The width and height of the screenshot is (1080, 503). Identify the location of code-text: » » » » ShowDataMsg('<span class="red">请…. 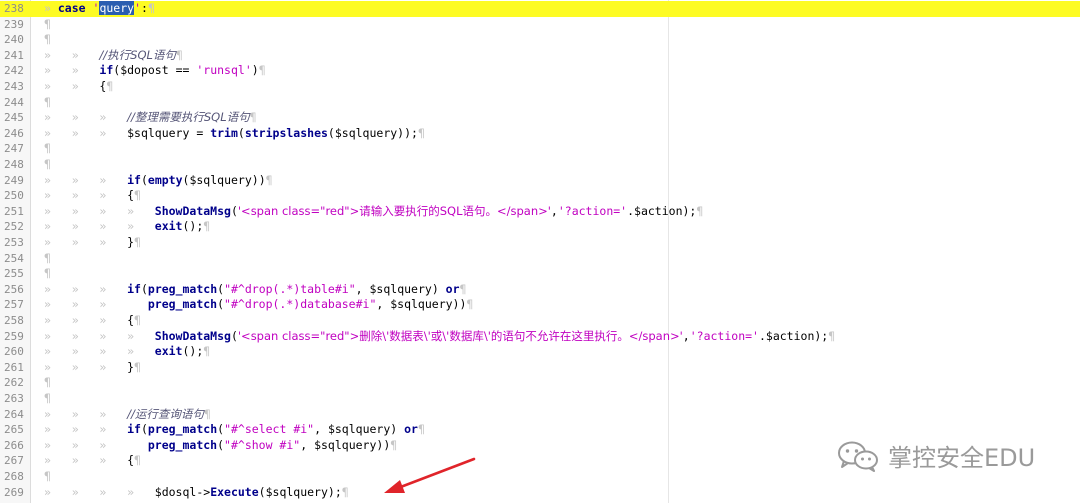
(373, 212).